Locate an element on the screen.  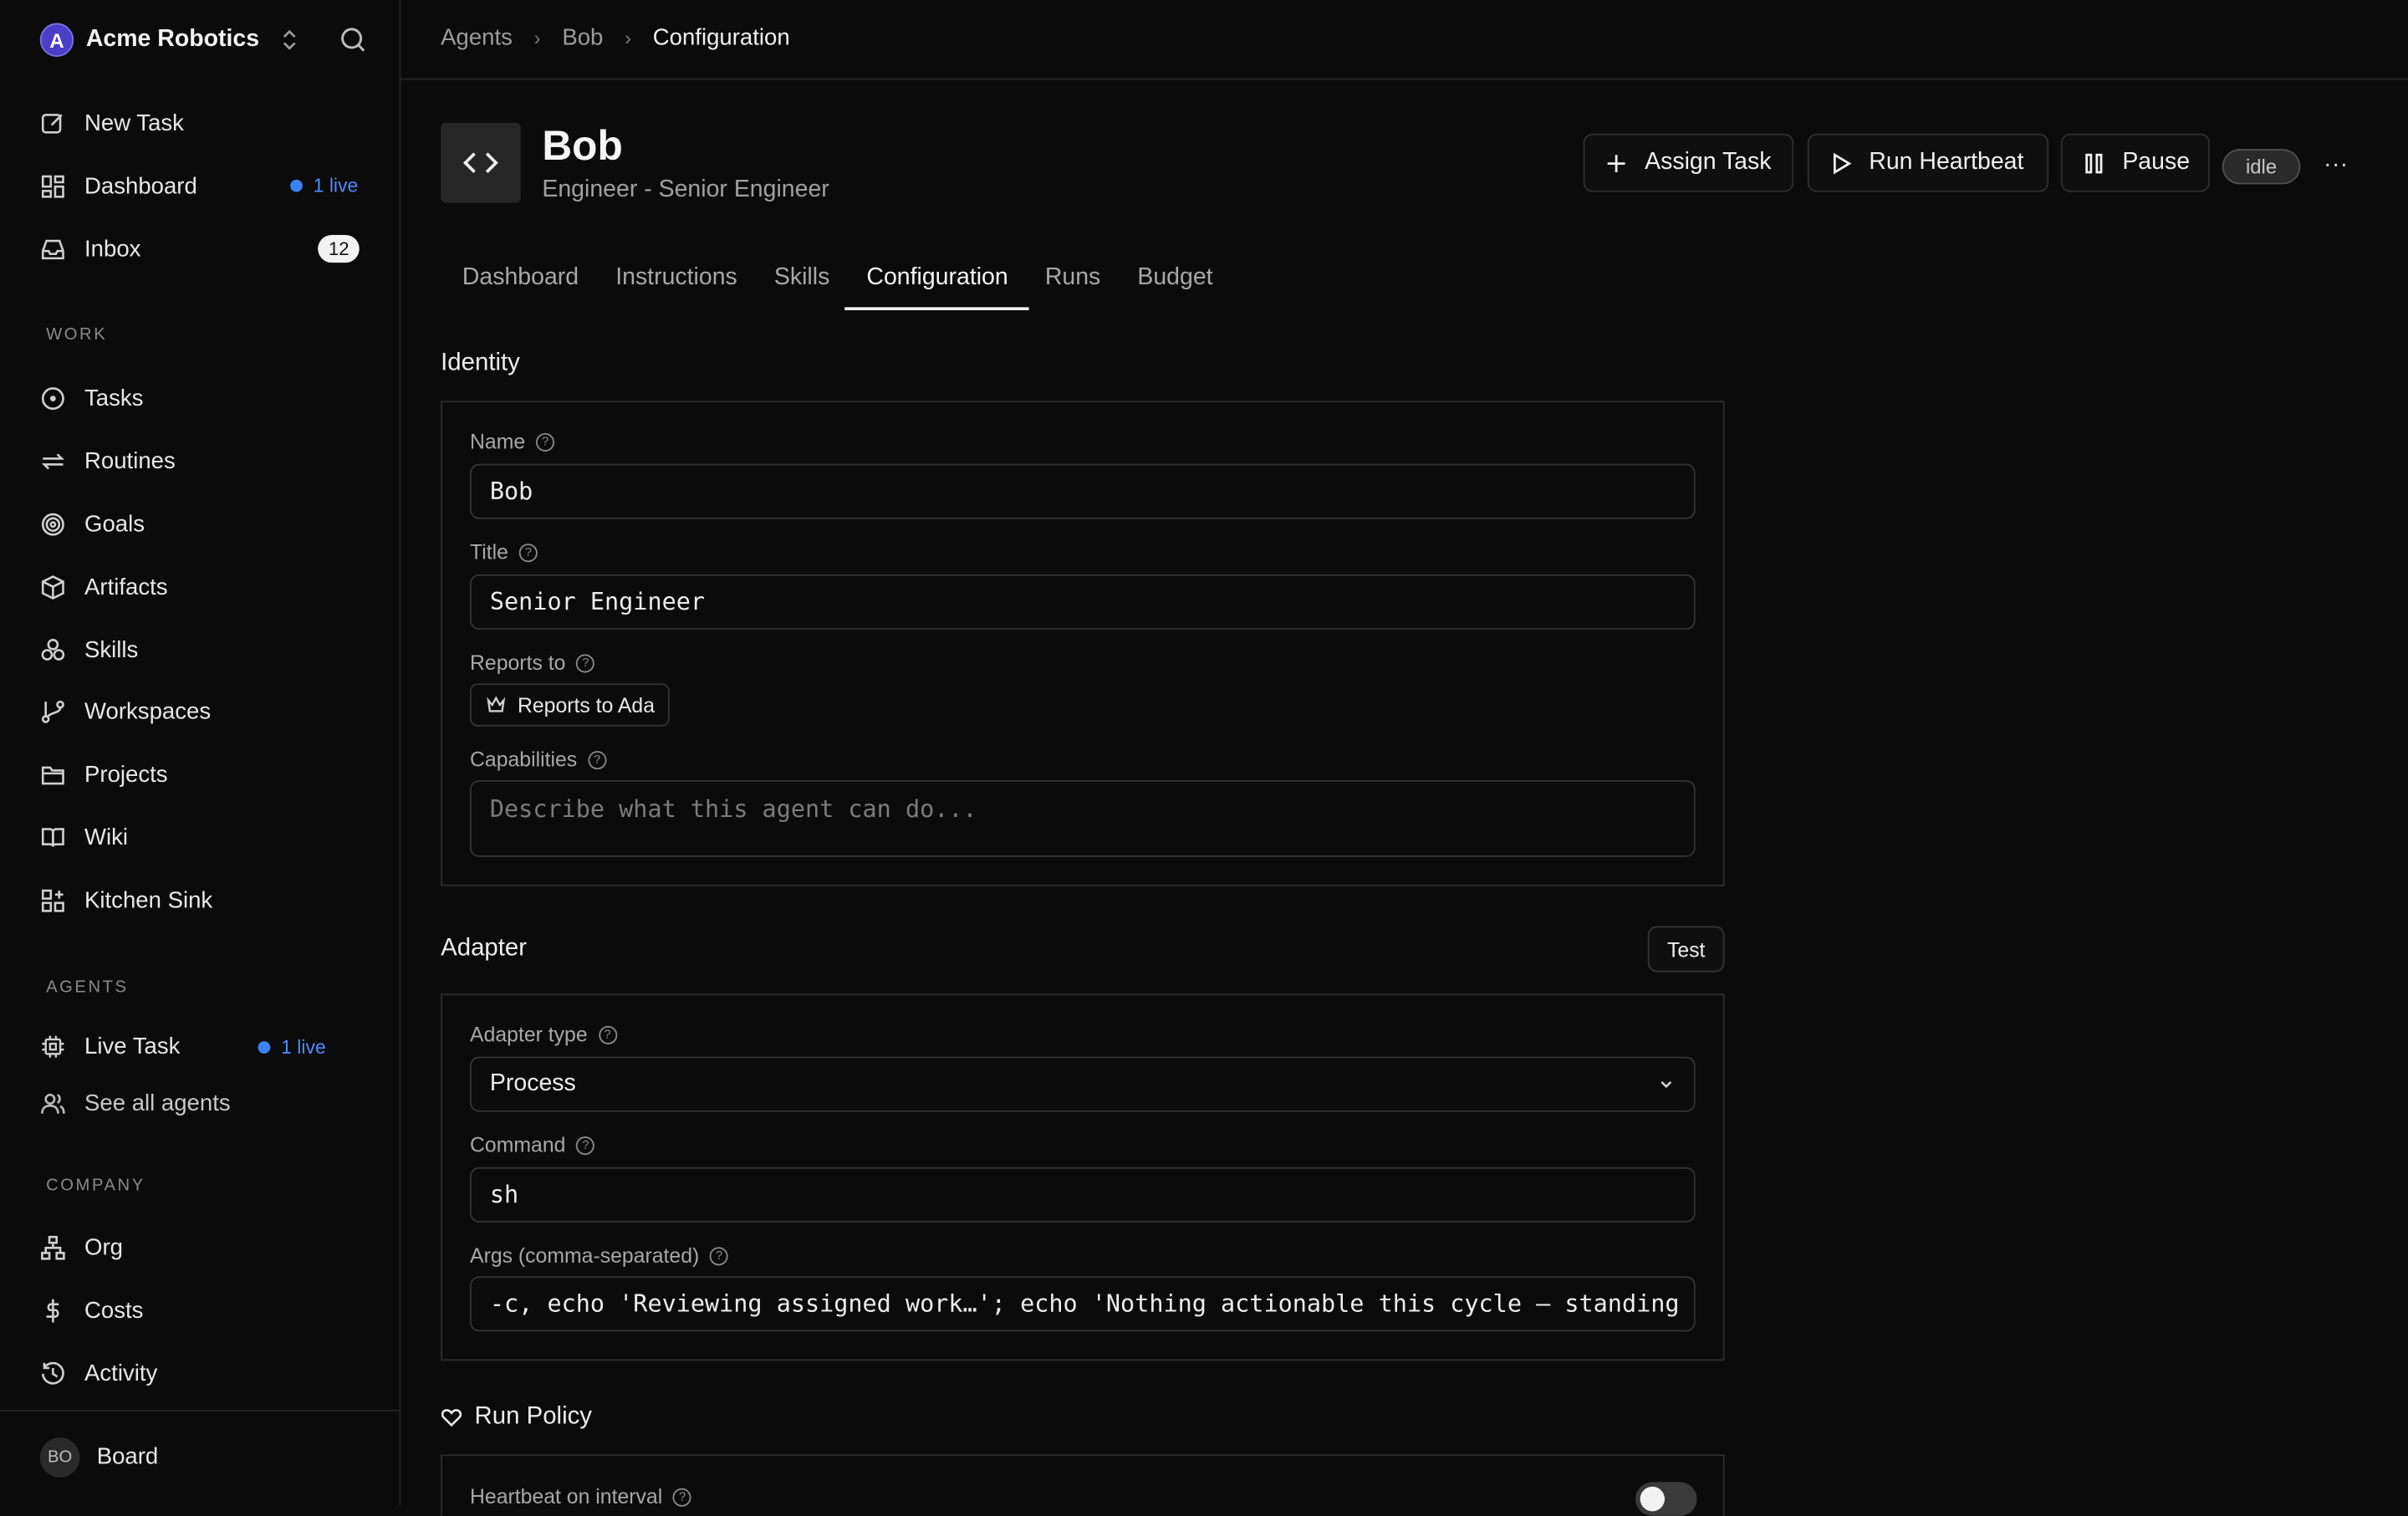
nav-workspaces: Workspaces is located at coordinates (126, 710).